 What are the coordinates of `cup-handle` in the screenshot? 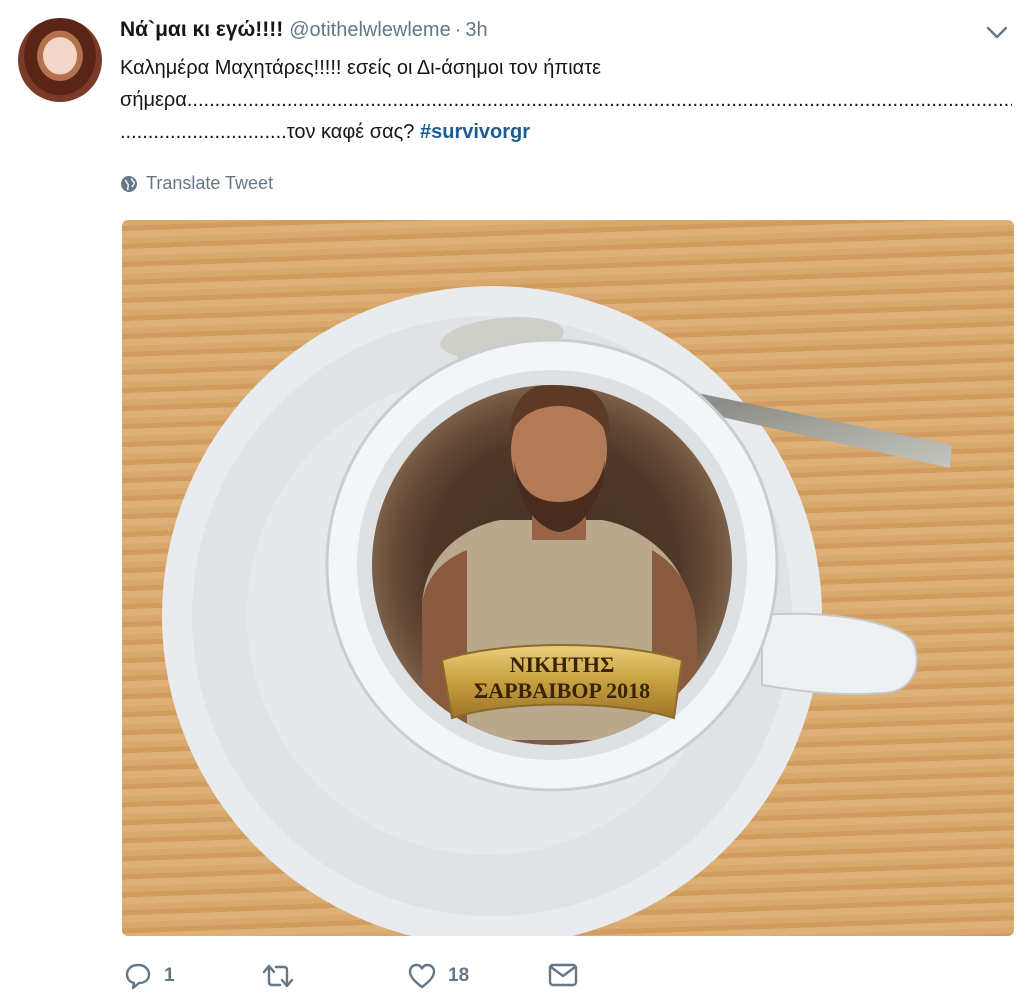 It's located at (839, 654).